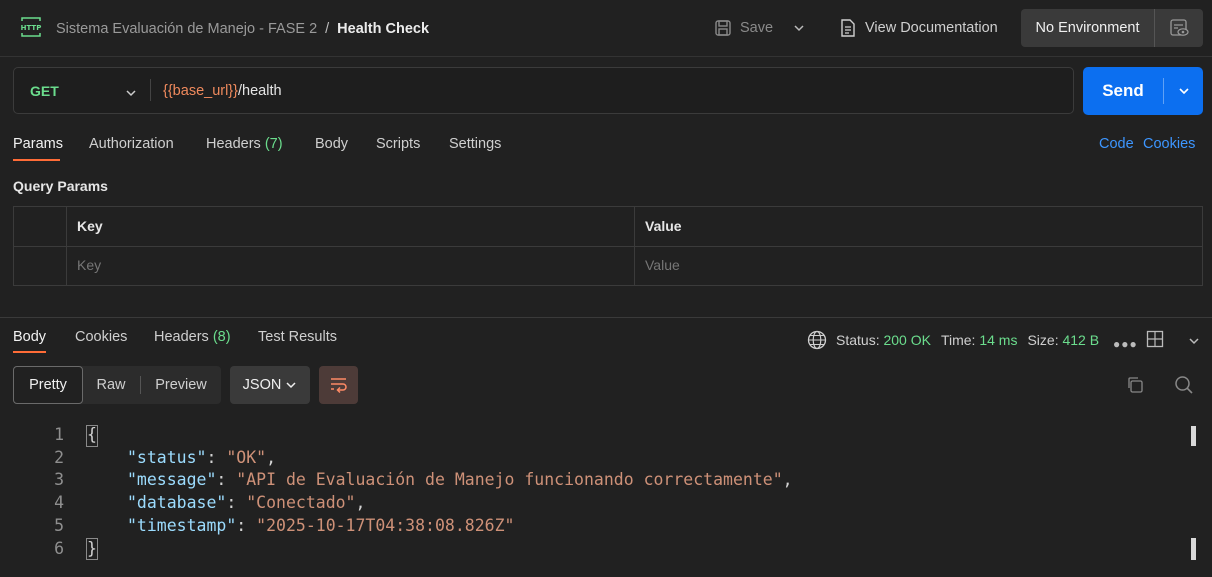 Image resolution: width=1212 pixels, height=577 pixels. Describe the element at coordinates (200, 90) in the screenshot. I see `url-variable: {{base_url}}` at that location.